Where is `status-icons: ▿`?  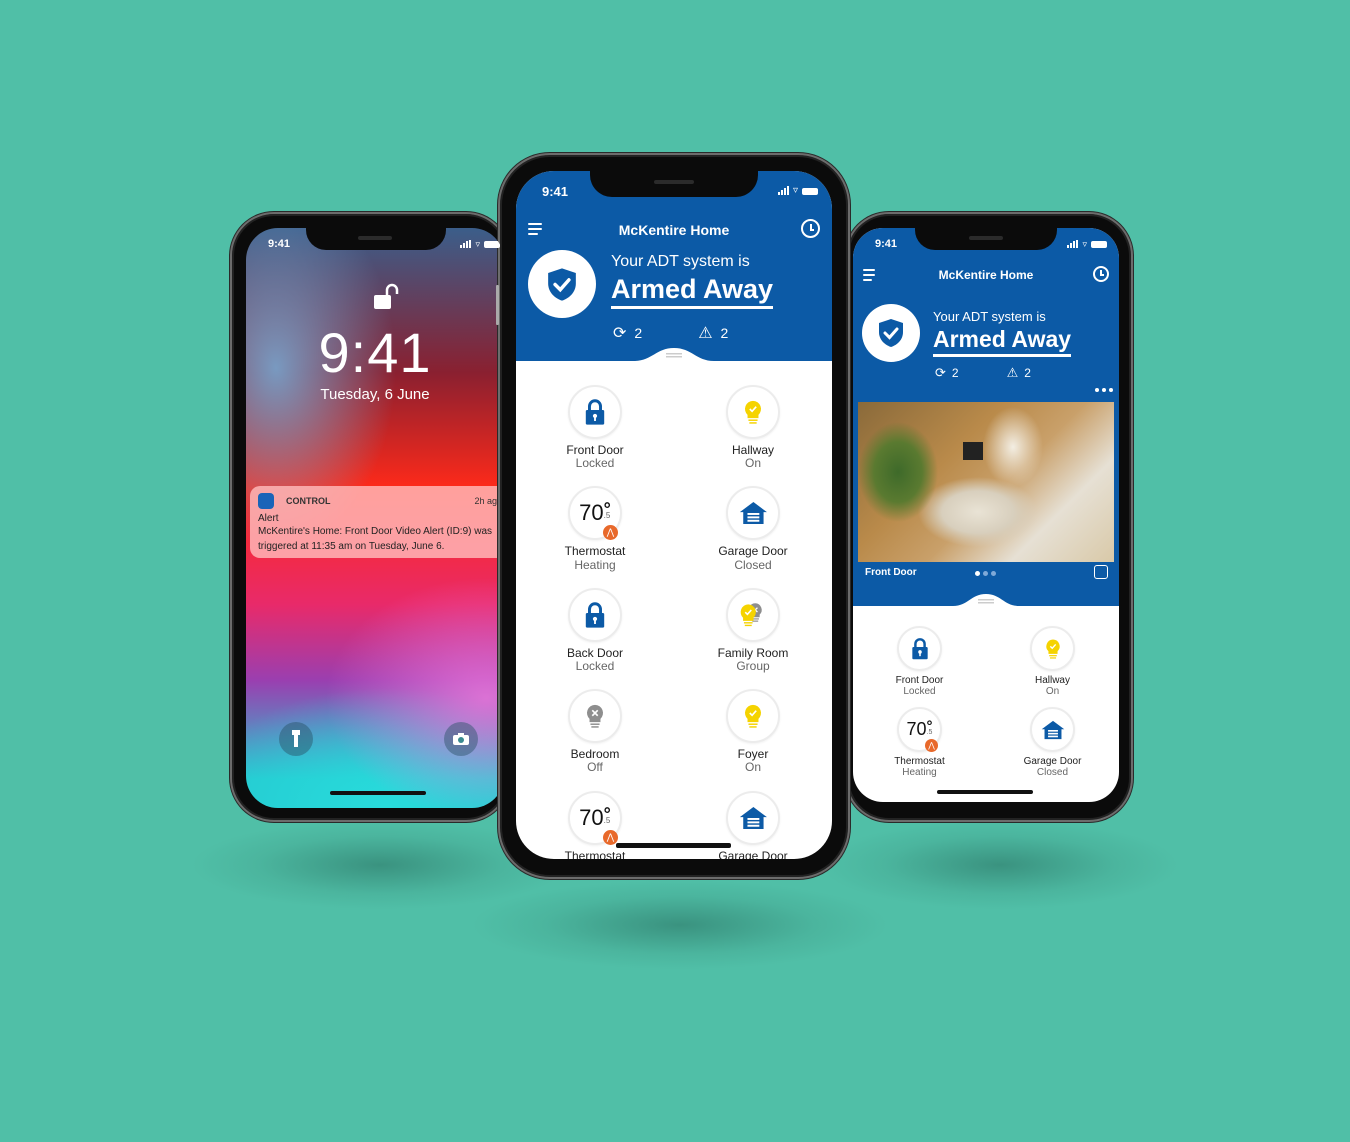
status-icons: ▿ is located at coordinates (797, 190).